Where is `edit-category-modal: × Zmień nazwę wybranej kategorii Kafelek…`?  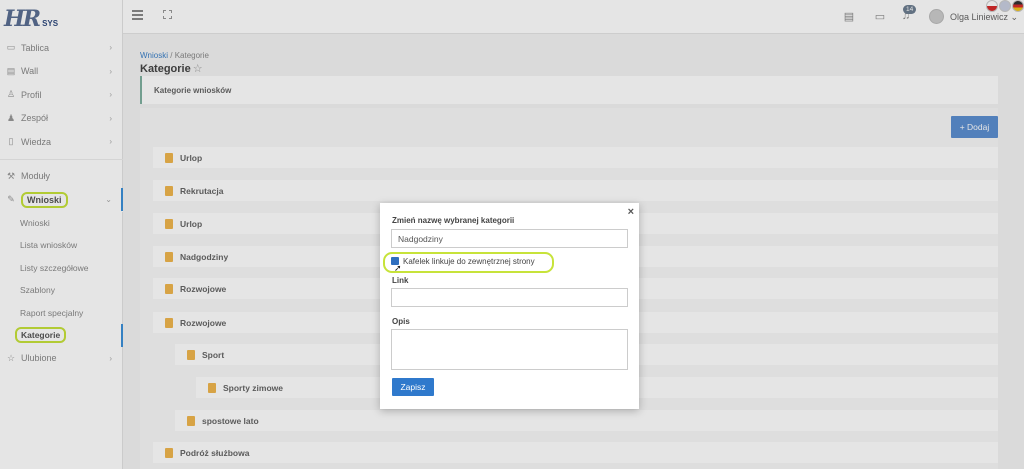
edit-category-modal: × Zmień nazwę wybranej kategorii Kafelek… is located at coordinates (509, 306).